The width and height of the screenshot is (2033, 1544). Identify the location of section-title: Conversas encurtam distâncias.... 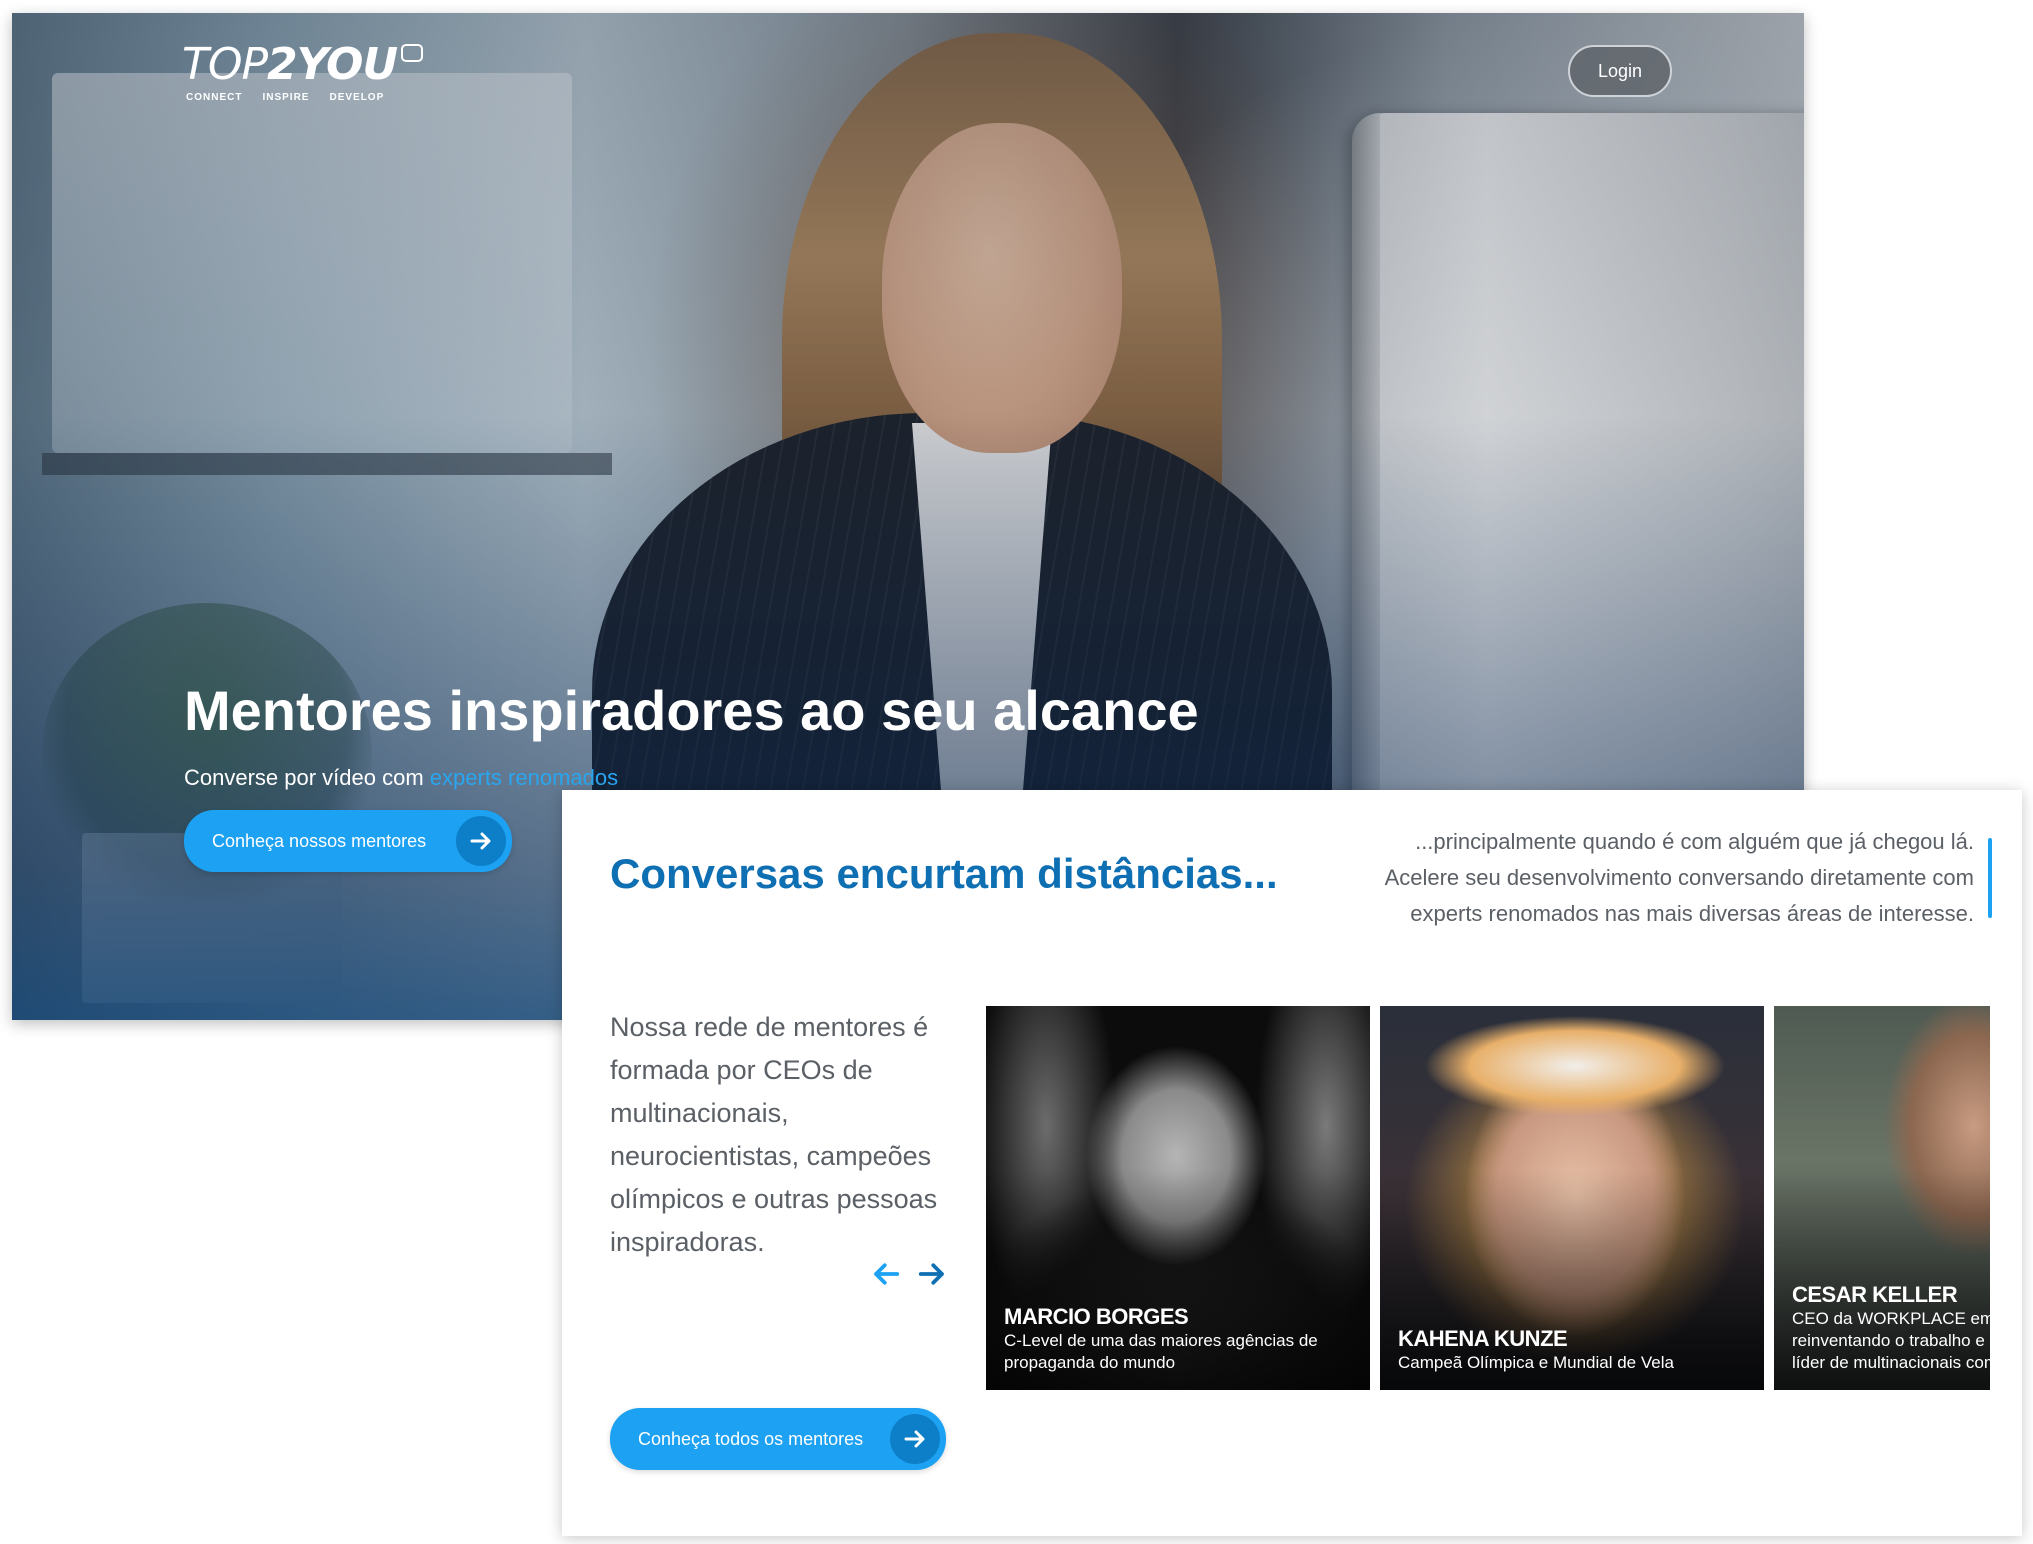
(944, 873).